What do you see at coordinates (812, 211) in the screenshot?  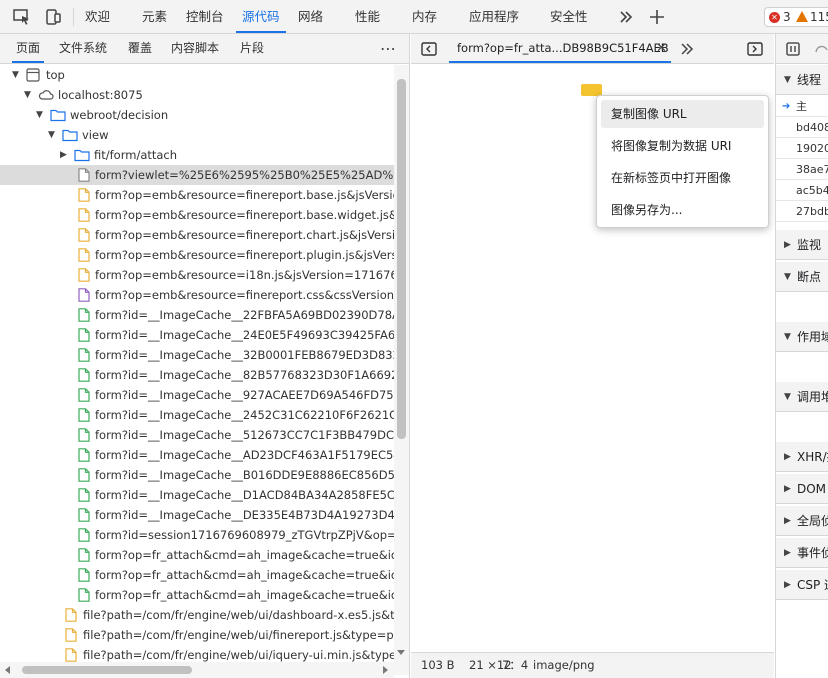 I see `thread-label: 27bdb` at bounding box center [812, 211].